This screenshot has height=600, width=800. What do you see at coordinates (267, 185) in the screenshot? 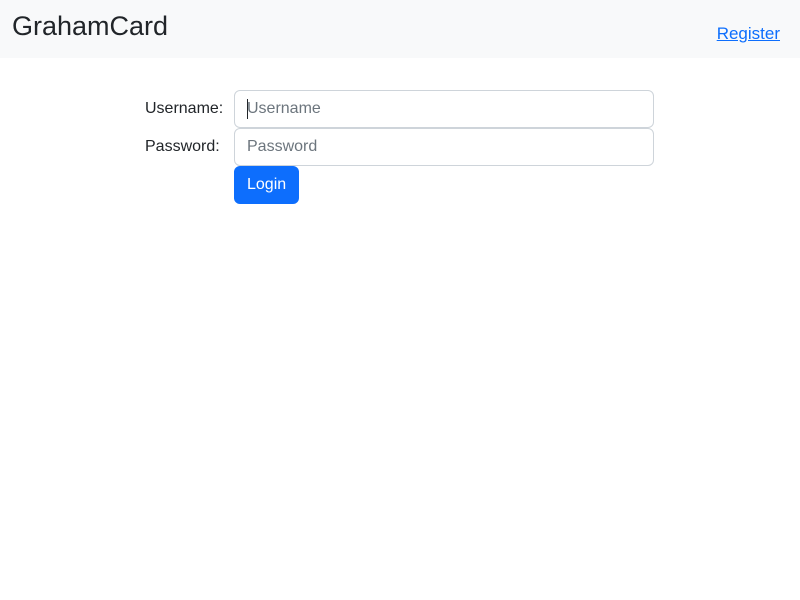
I see `login-button: Login` at bounding box center [267, 185].